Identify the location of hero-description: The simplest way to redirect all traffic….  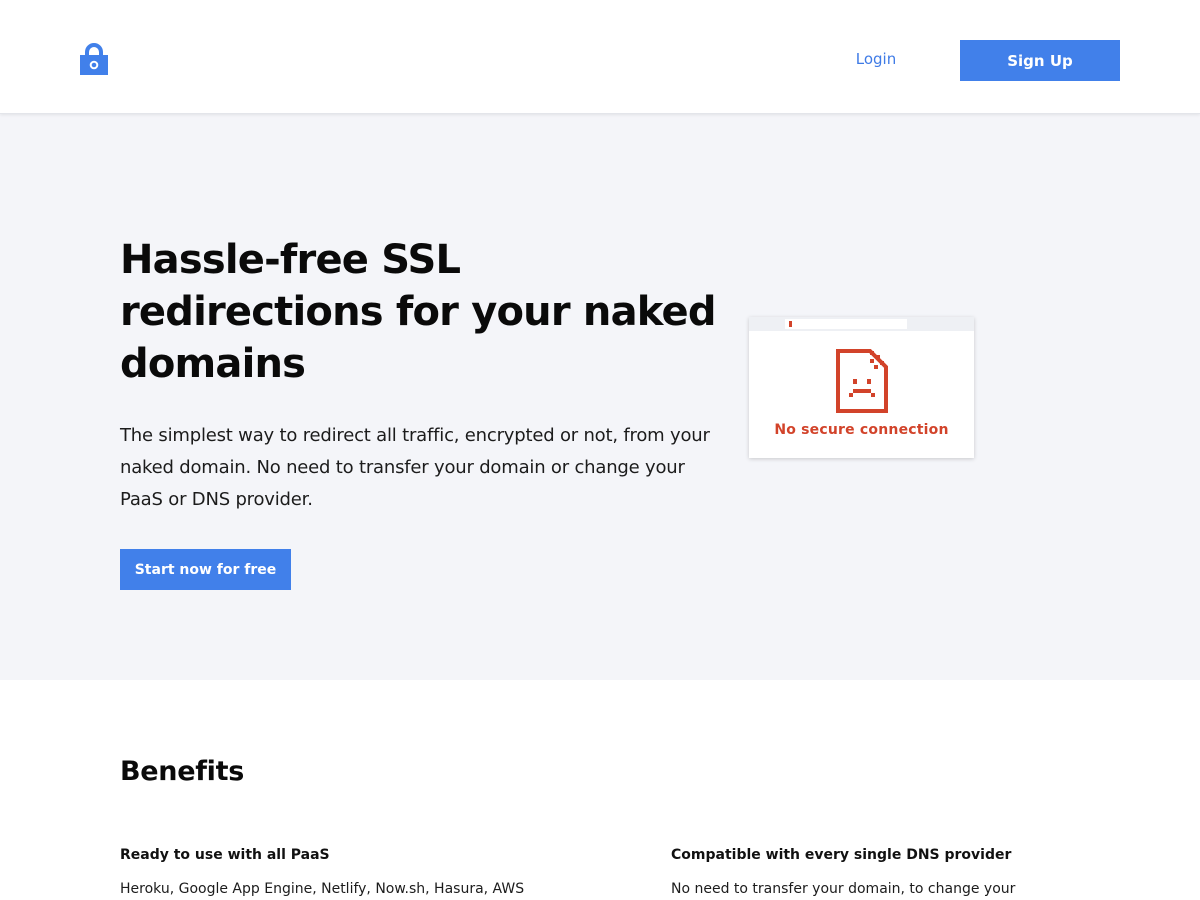
(415, 467).